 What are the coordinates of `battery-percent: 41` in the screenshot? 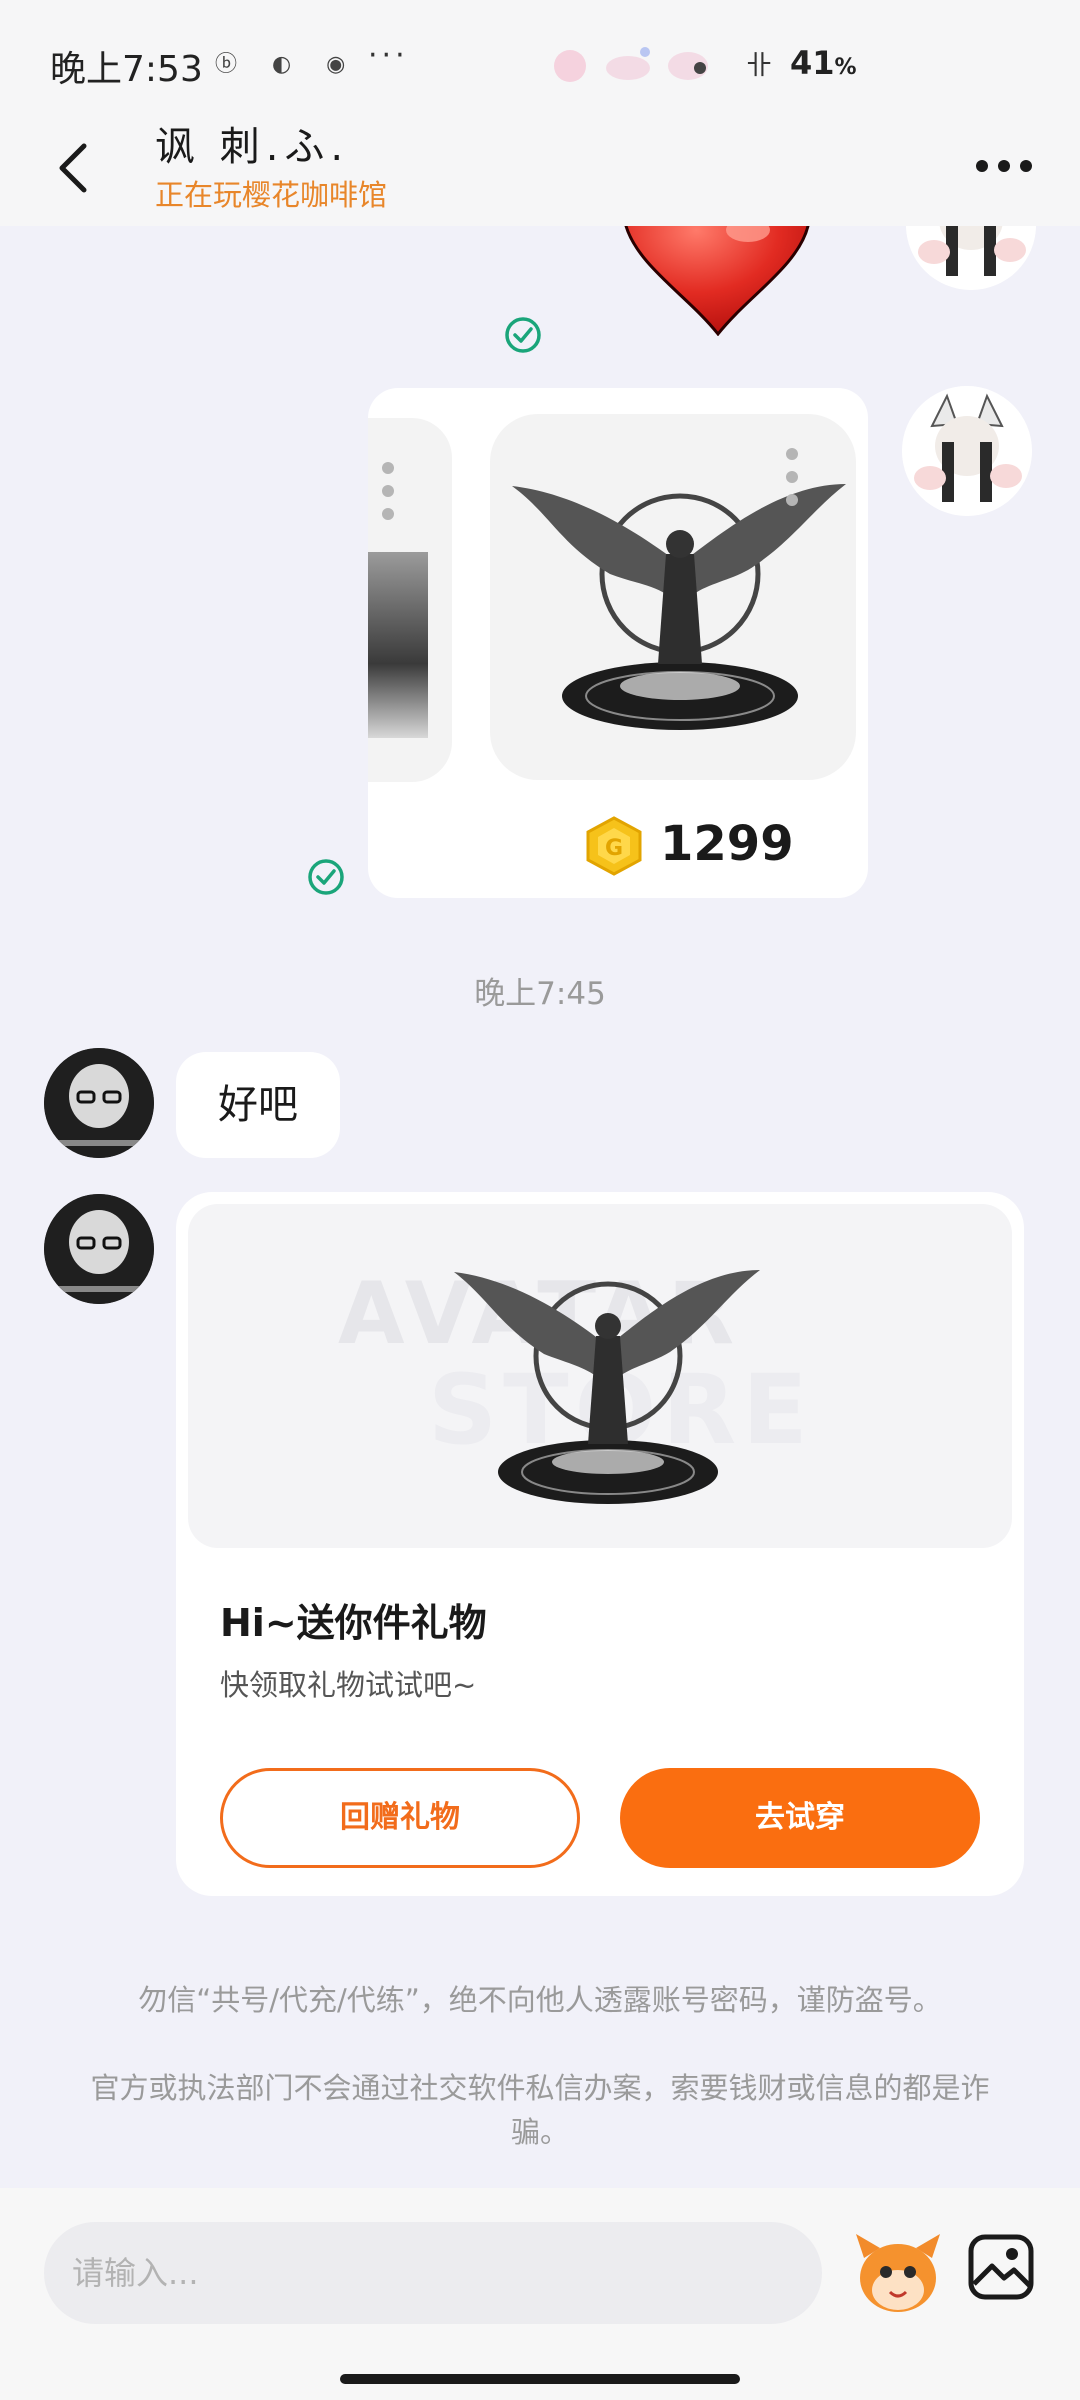 It's located at (812, 63).